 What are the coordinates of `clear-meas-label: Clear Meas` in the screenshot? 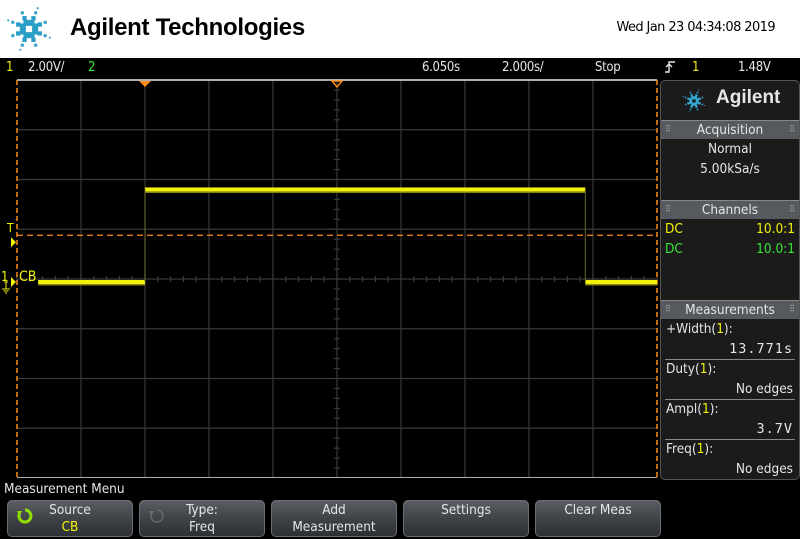 It's located at (598, 510).